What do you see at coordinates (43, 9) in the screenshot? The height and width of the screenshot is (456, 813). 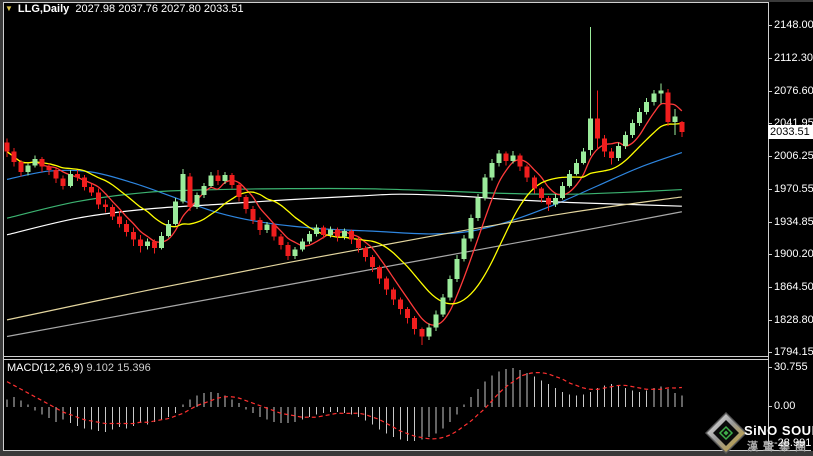 I see `symbol-label: LLG,Daily` at bounding box center [43, 9].